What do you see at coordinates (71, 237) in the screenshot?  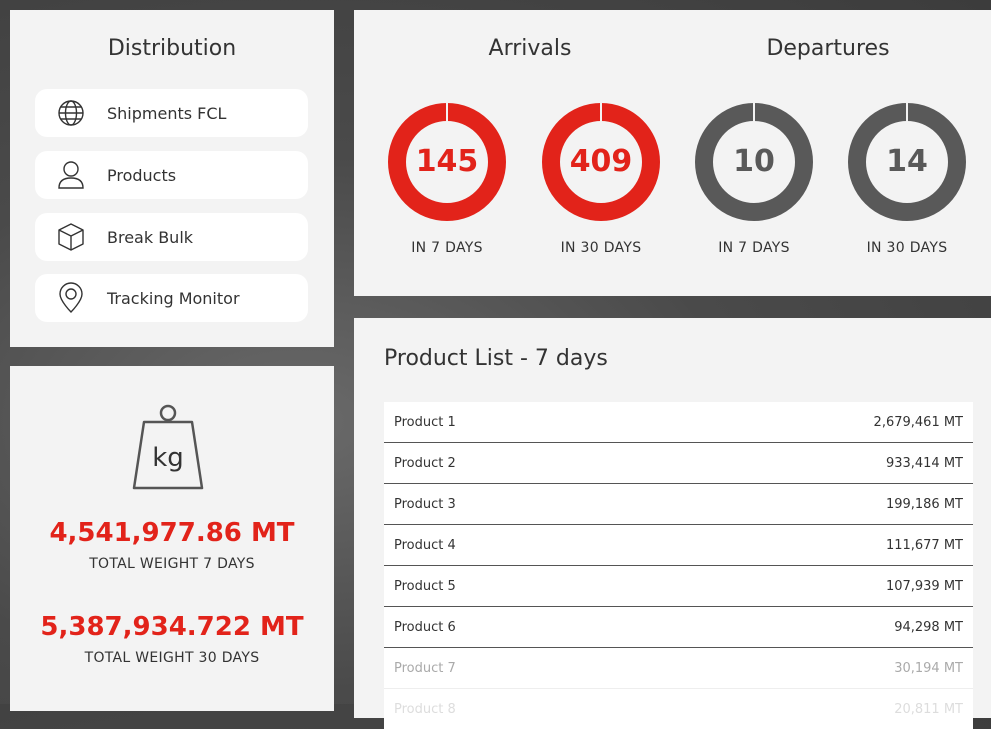 I see `box-icon` at bounding box center [71, 237].